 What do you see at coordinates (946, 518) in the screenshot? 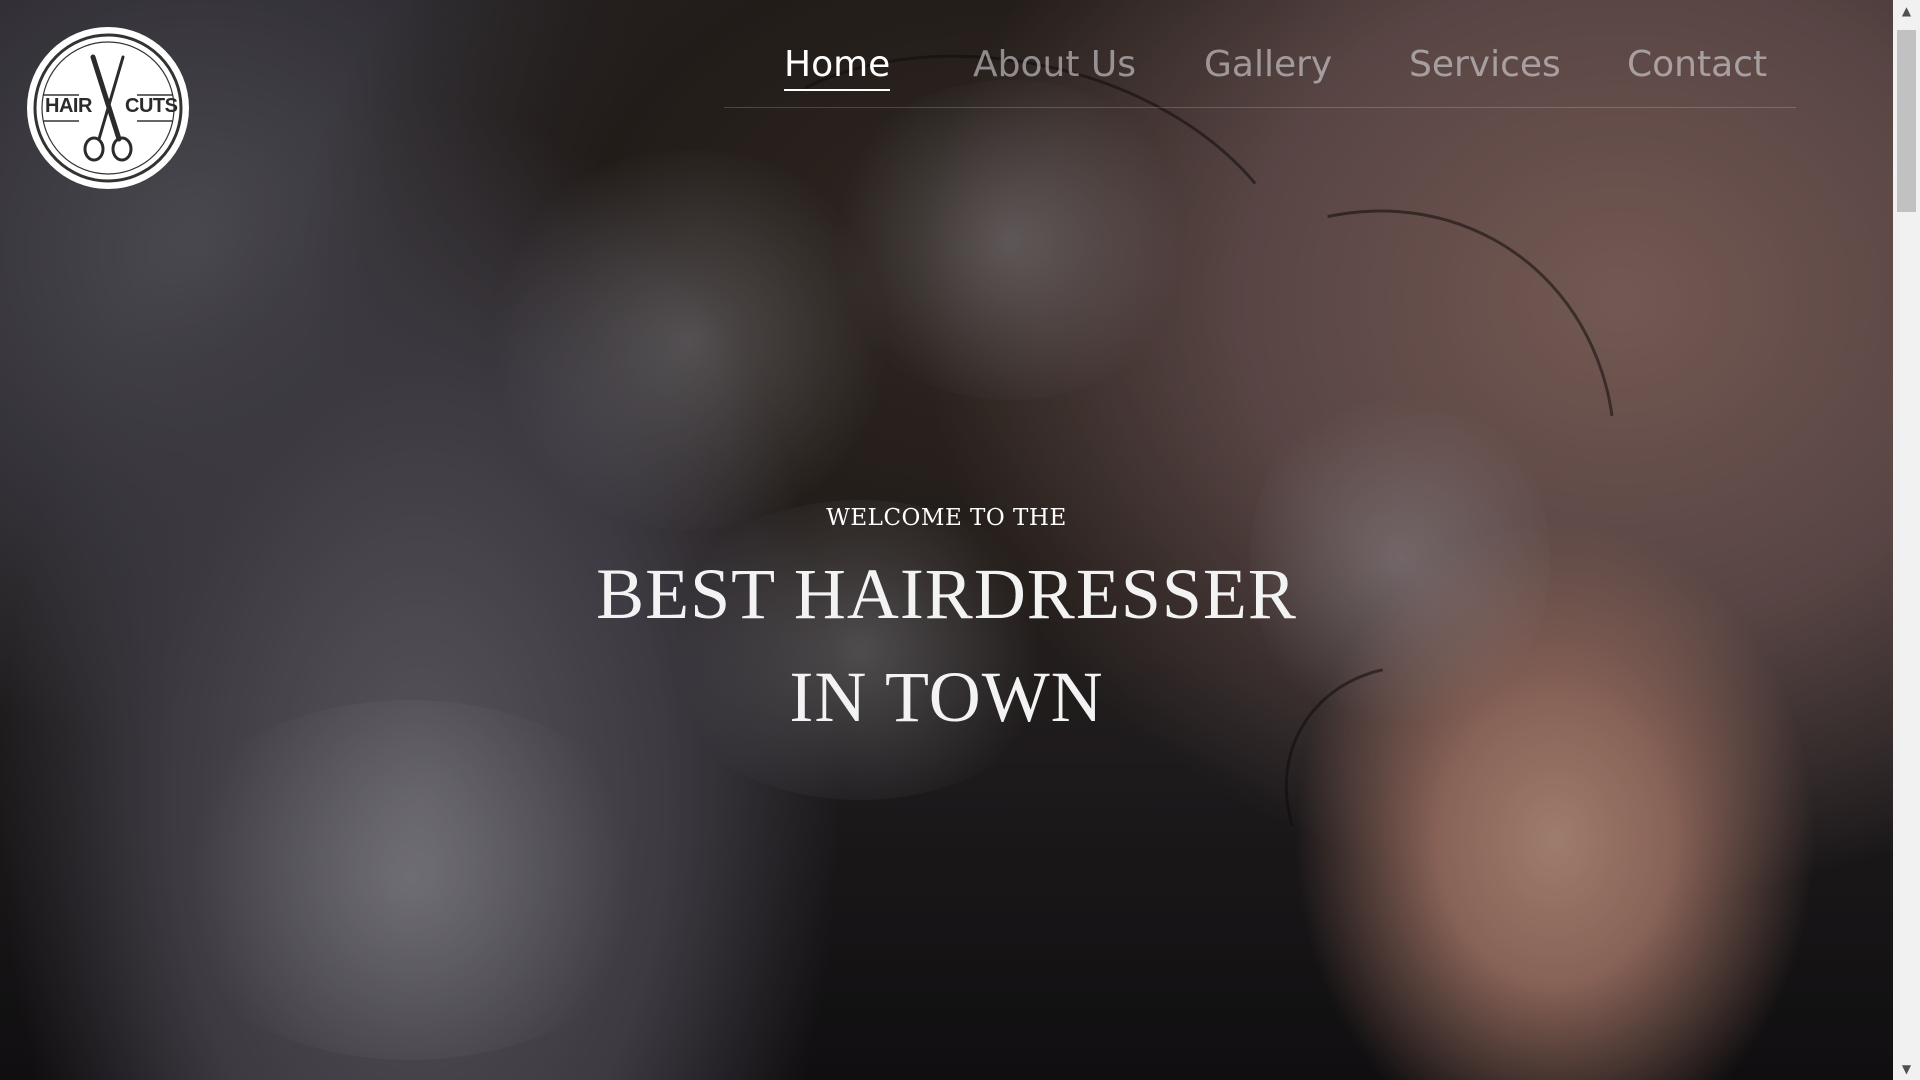
I see `hero-welcome-text: WELCOME TO THE` at bounding box center [946, 518].